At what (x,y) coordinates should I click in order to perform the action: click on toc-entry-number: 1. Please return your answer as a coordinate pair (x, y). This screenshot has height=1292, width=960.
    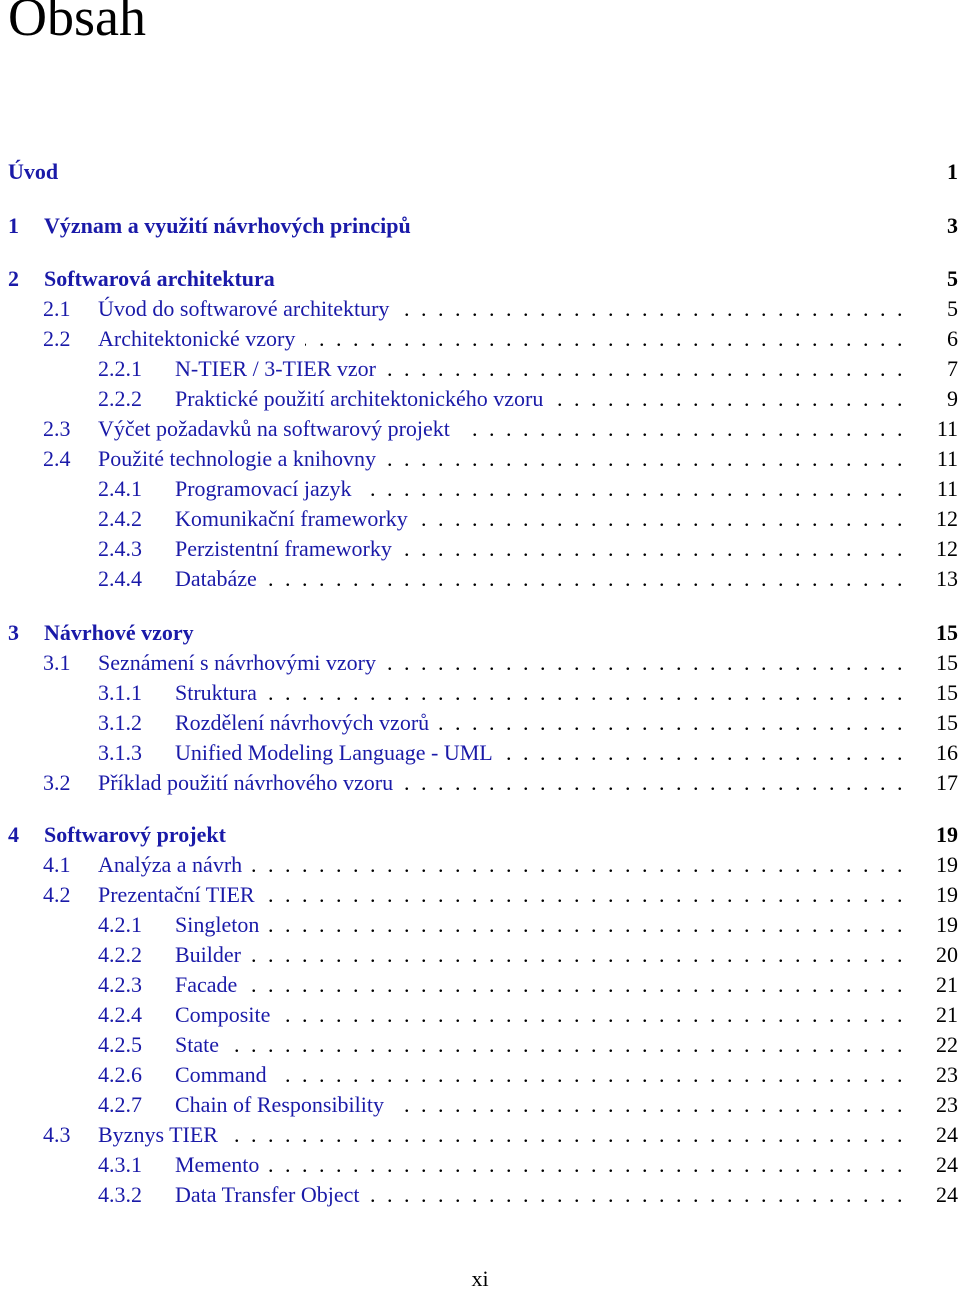
    Looking at the image, I should click on (13, 225).